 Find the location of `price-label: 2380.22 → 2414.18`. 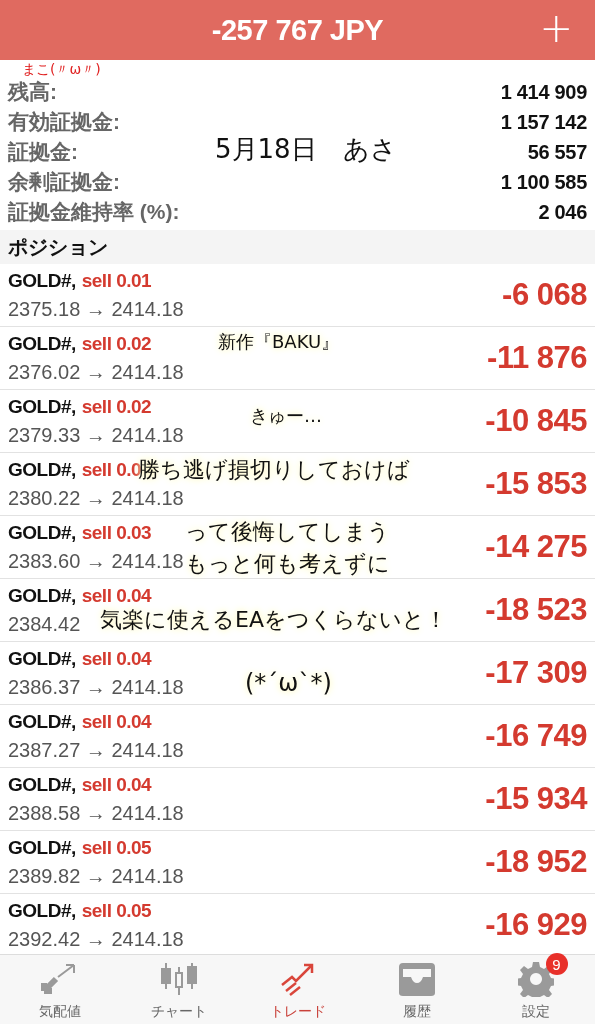

price-label: 2380.22 → 2414.18 is located at coordinates (96, 498).